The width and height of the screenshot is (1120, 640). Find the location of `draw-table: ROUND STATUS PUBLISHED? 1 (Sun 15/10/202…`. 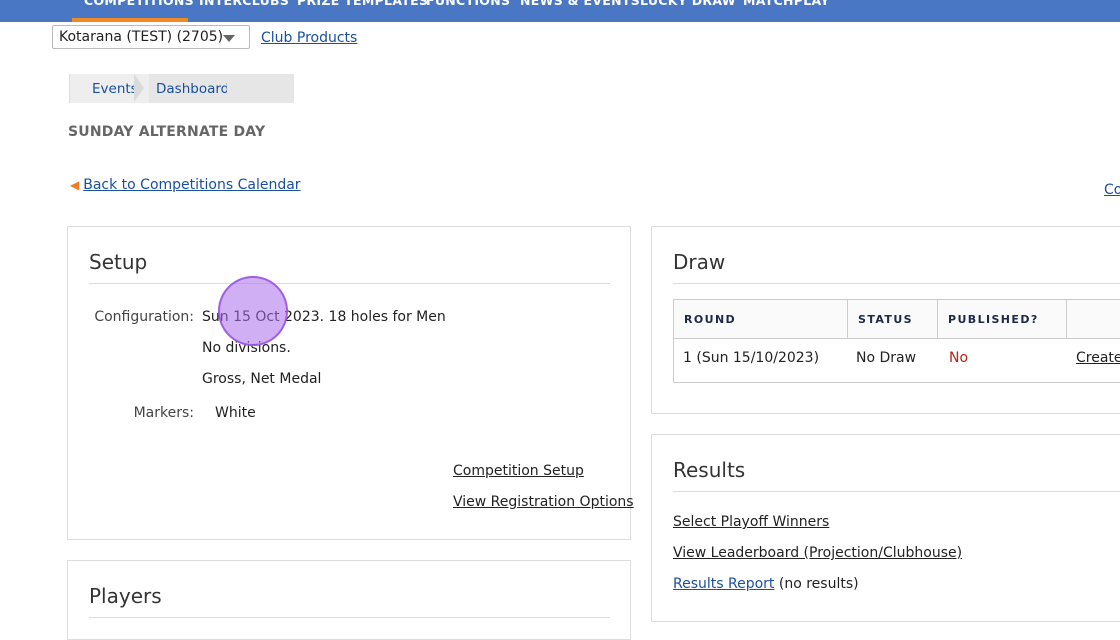

draw-table: ROUND STATUS PUBLISHED? 1 (Sun 15/10/202… is located at coordinates (896, 341).